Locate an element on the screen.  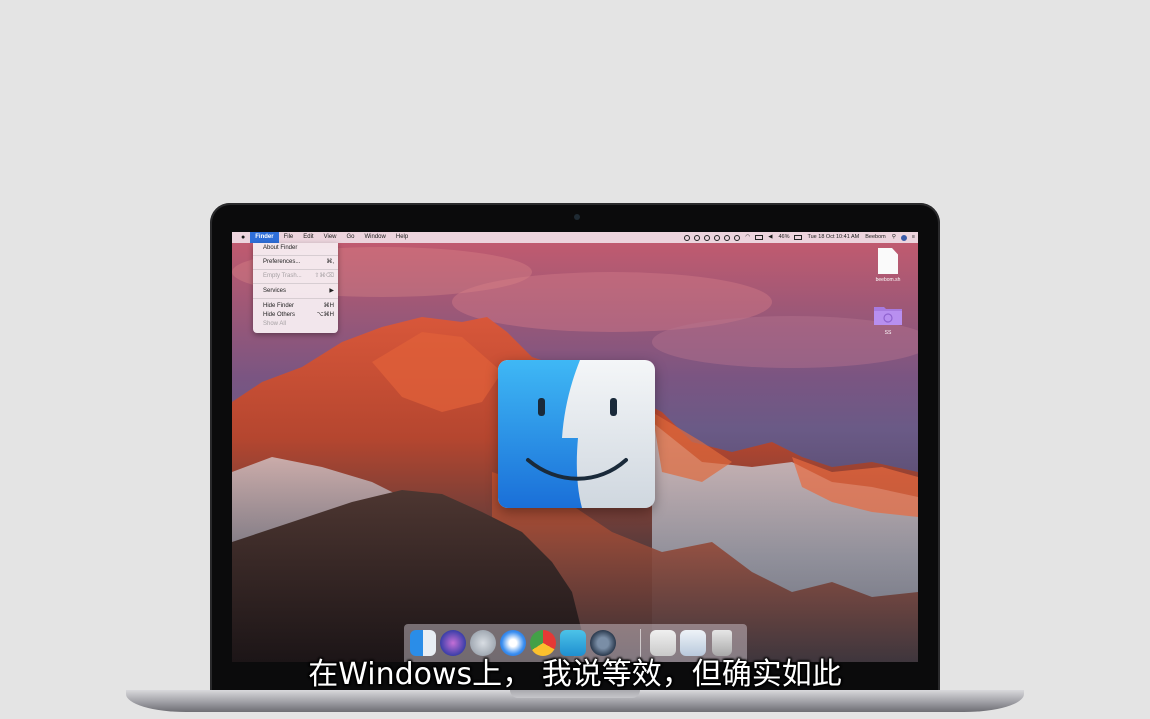
airplay-icon is located at coordinates (759, 237).